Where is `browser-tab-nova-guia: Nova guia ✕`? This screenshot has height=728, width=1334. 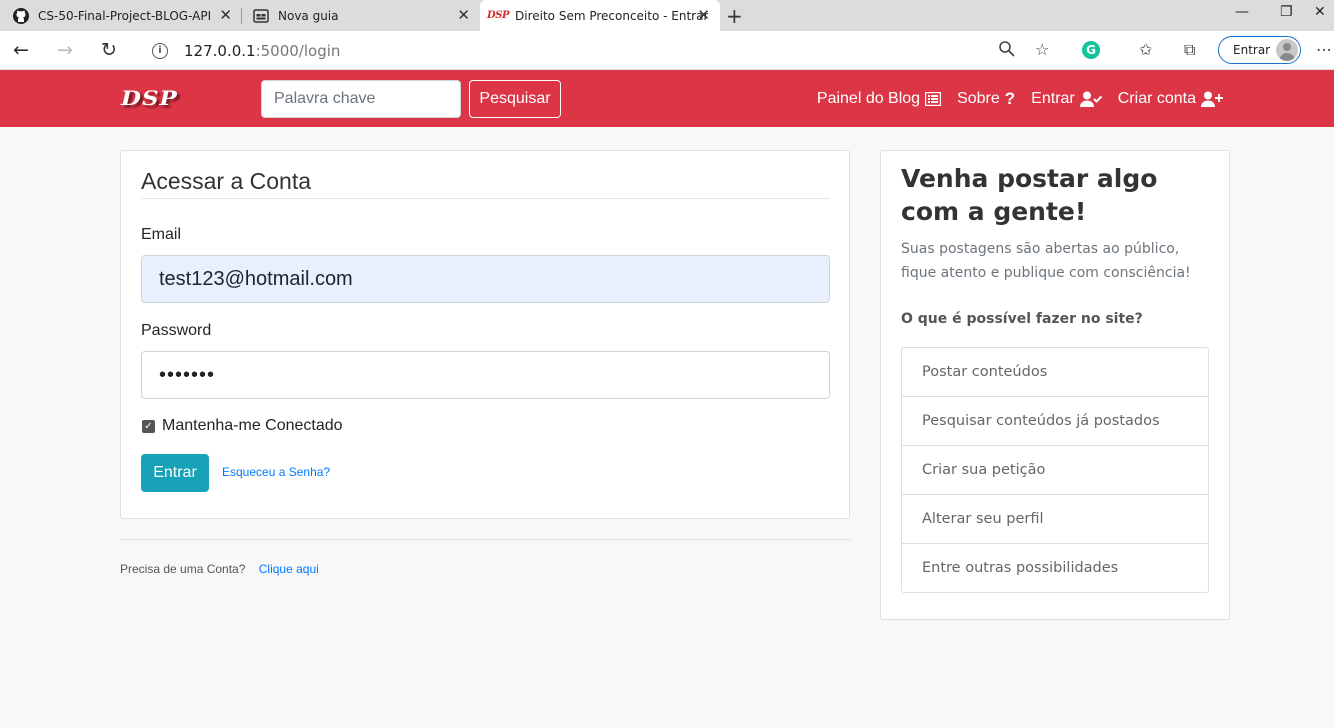 browser-tab-nova-guia: Nova guia ✕ is located at coordinates (361, 15).